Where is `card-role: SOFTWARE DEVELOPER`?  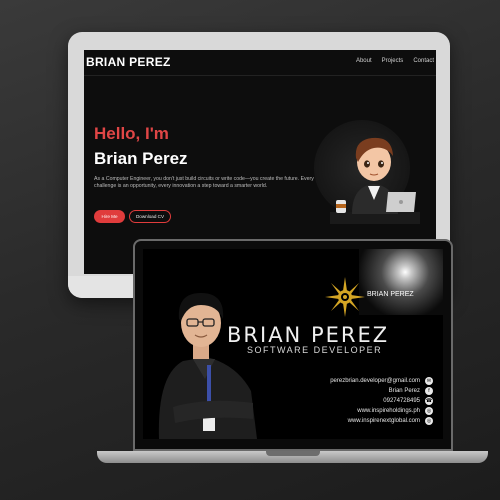
card-role: SOFTWARE DEVELOPER is located at coordinates (315, 350).